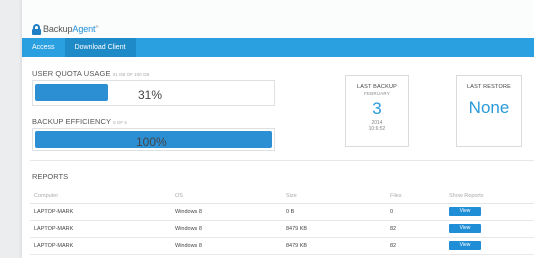  I want to click on last-restore-title: LAST RESTORE, so click(489, 87).